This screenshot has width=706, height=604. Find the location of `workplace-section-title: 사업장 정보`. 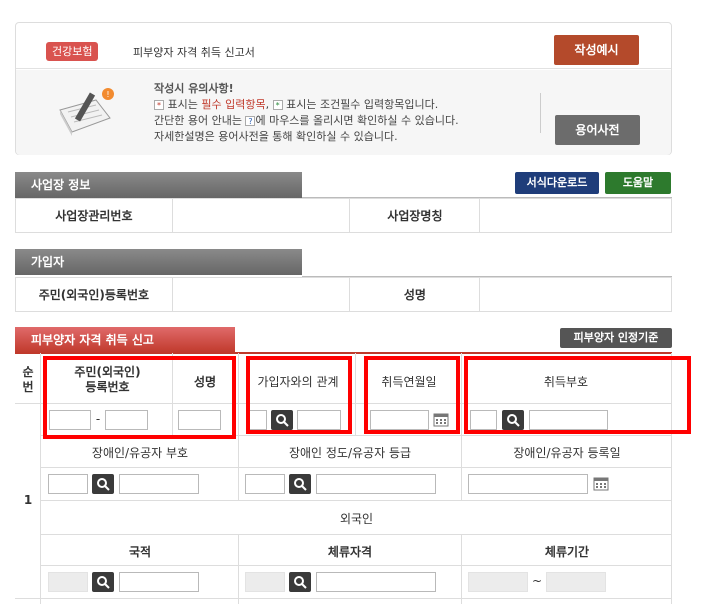

workplace-section-title: 사업장 정보 is located at coordinates (158, 185).